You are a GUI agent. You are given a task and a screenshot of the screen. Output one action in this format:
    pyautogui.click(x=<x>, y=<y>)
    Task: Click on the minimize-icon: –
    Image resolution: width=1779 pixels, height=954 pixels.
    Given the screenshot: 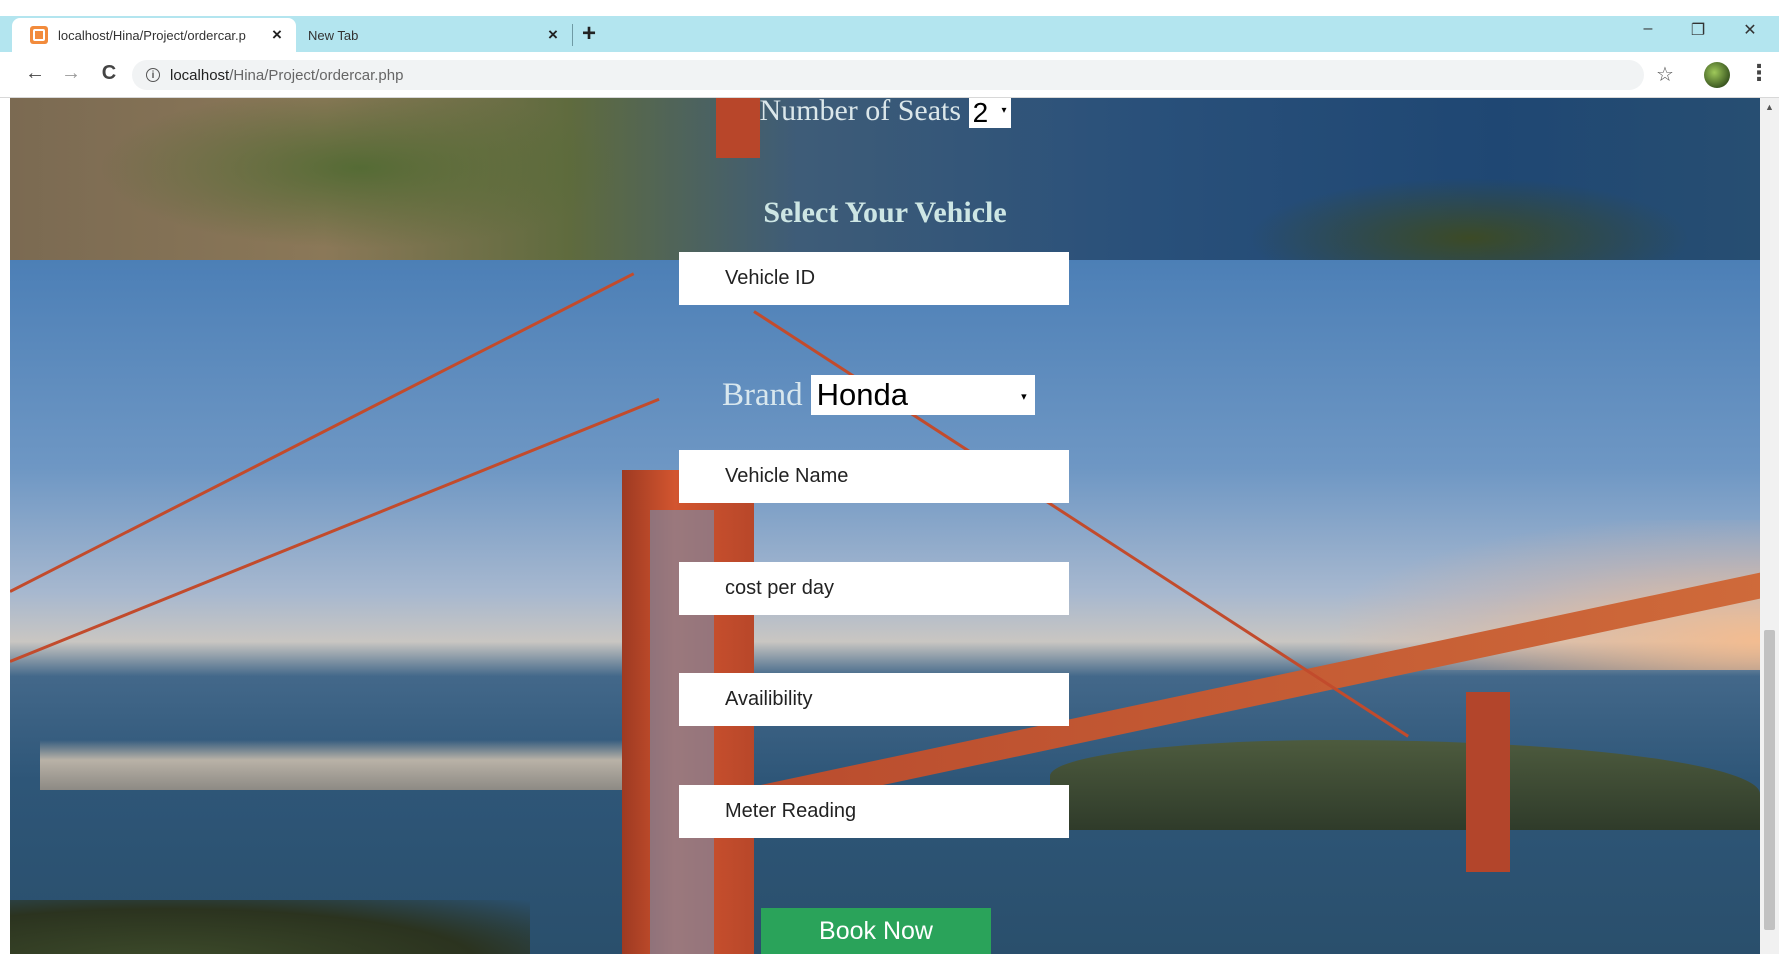 What is the action you would take?
    pyautogui.click(x=1648, y=29)
    